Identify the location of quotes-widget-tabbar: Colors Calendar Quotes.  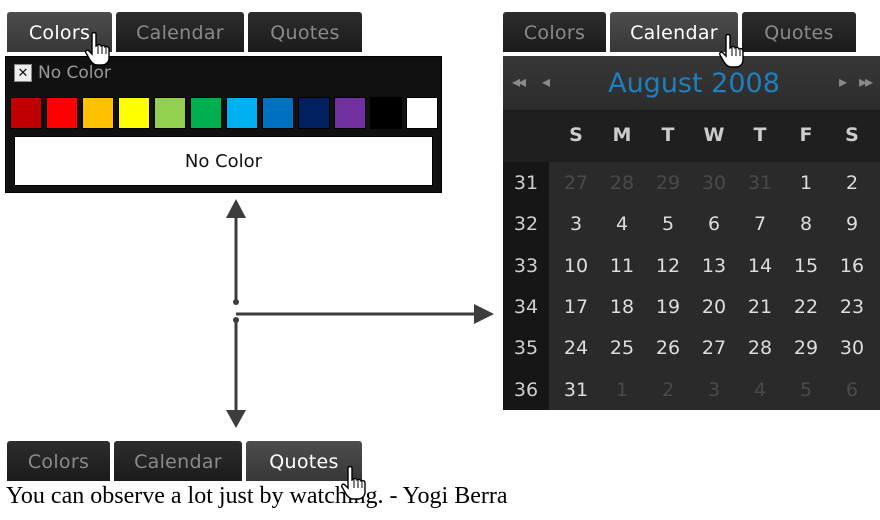
(186, 461).